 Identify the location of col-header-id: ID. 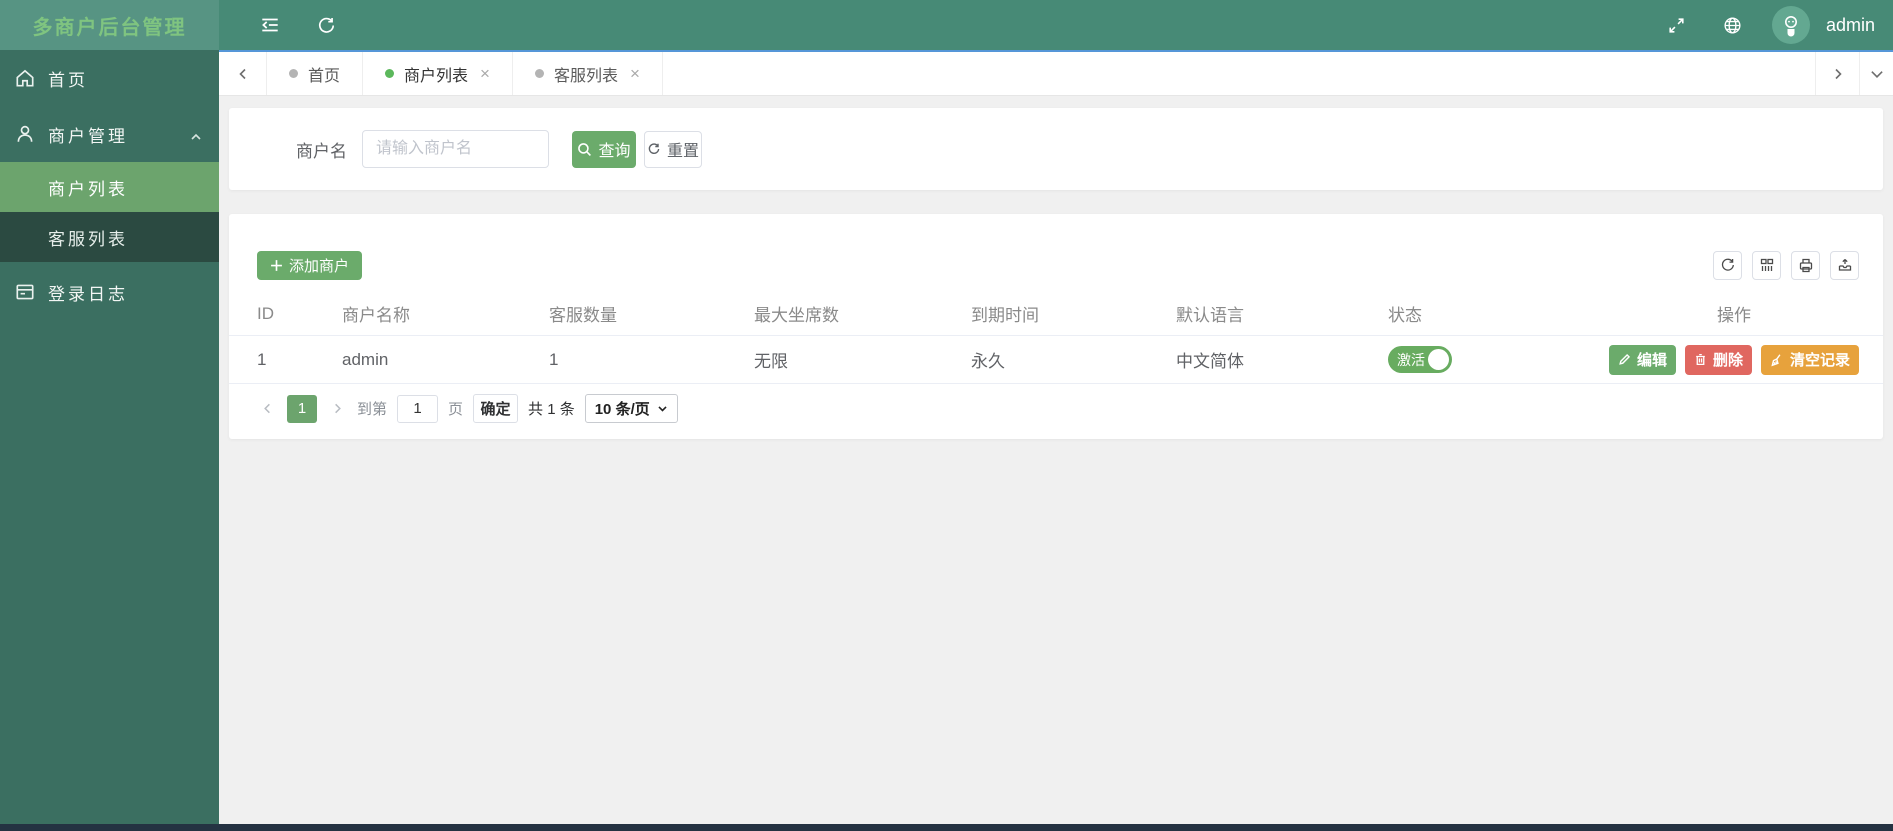
(265, 313).